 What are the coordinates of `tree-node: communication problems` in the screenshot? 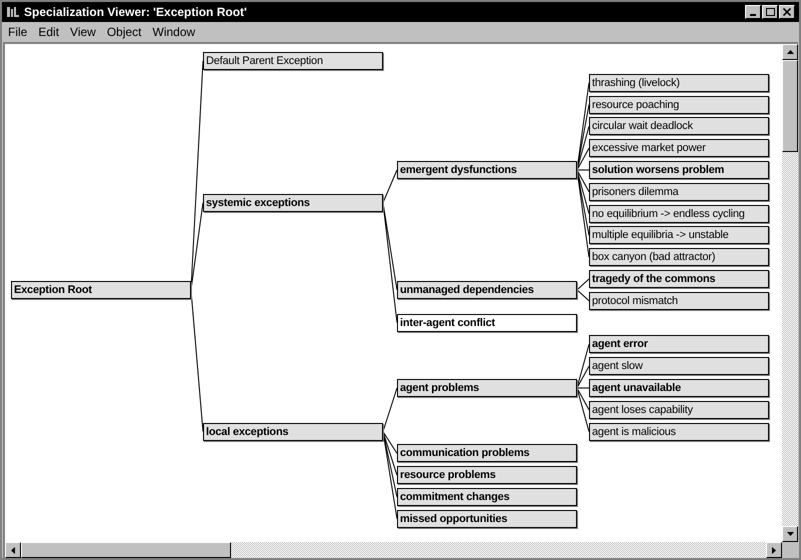 It's located at (487, 453).